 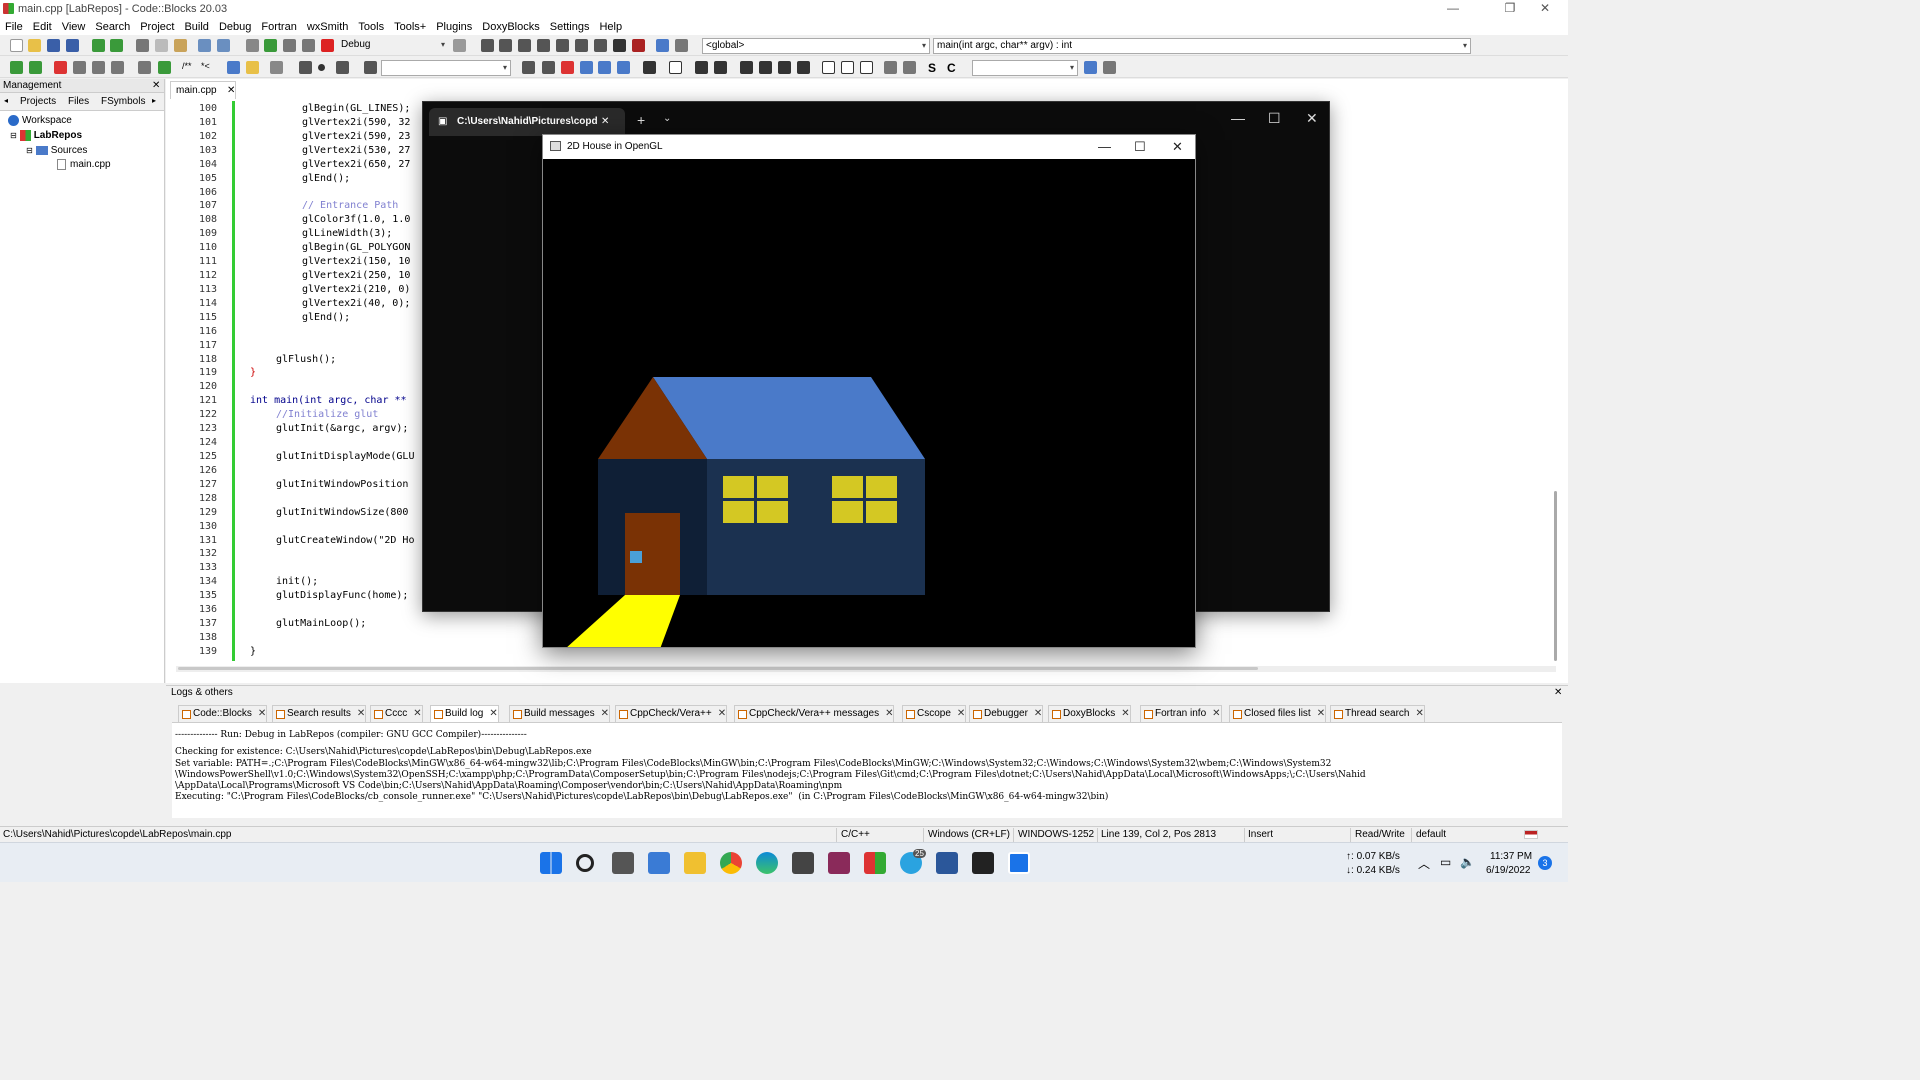 I want to click on opengl-app-icon, so click(x=1019, y=863).